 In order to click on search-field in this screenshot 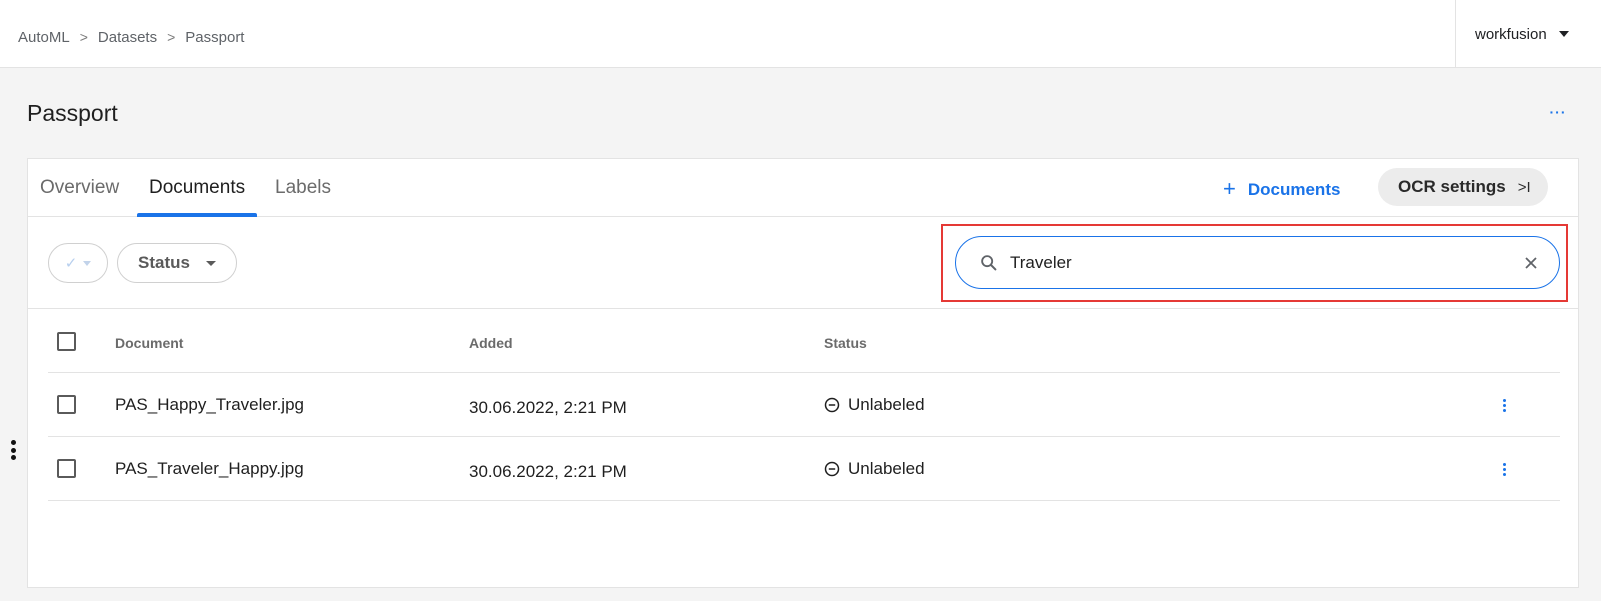, I will do `click(1257, 262)`.